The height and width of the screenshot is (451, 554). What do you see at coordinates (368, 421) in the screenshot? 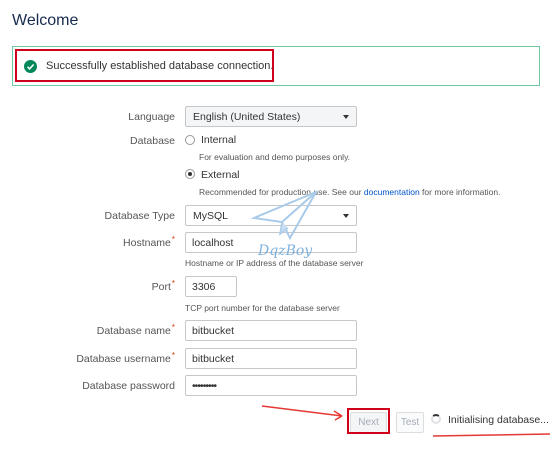
I see `annotation-highlight-next` at bounding box center [368, 421].